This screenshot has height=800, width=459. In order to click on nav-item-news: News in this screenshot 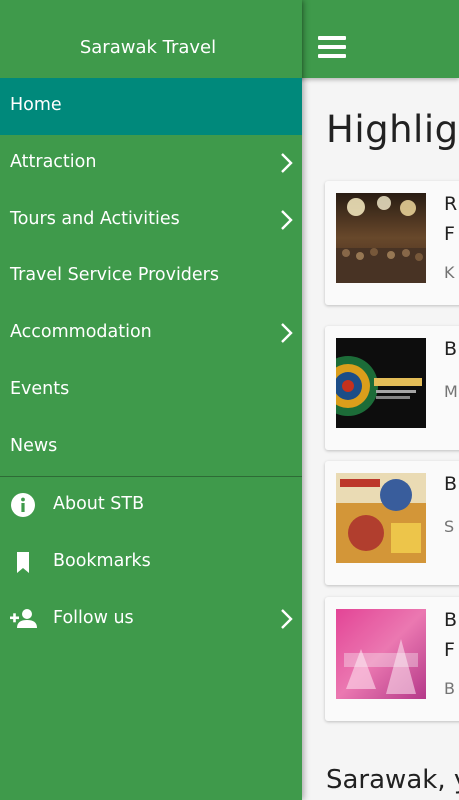, I will do `click(151, 447)`.